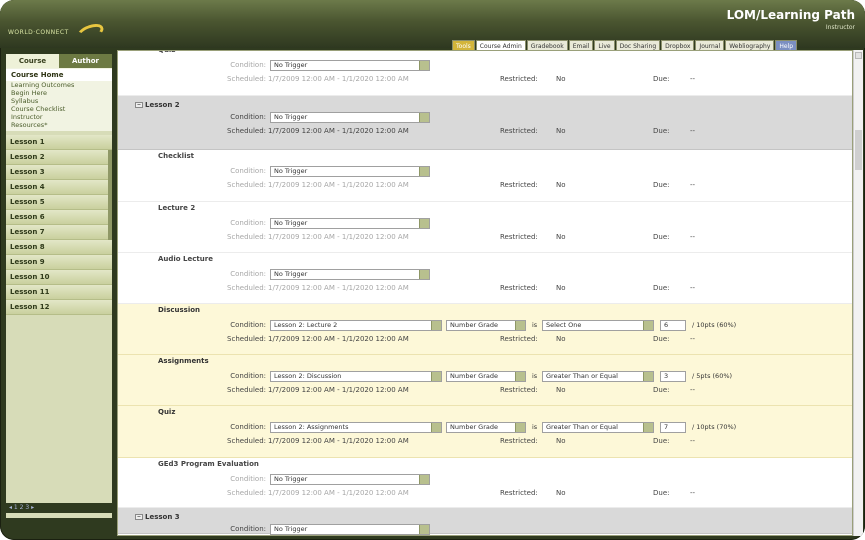 This screenshot has width=865, height=540. What do you see at coordinates (38, 32) in the screenshot?
I see `logo-text: WORLD·CONNECT` at bounding box center [38, 32].